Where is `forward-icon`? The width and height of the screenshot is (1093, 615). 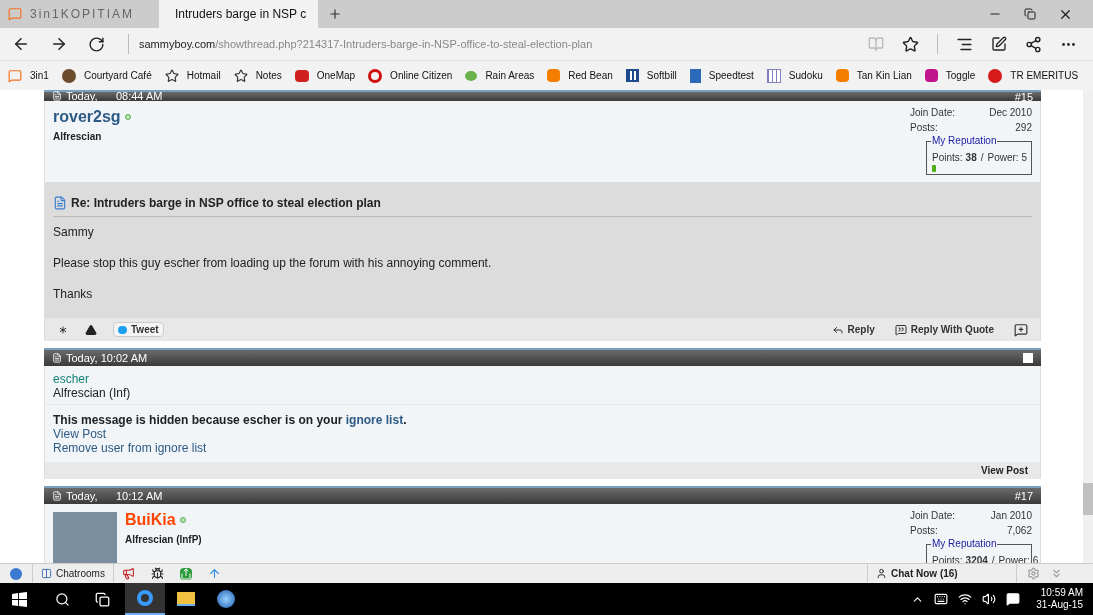 forward-icon is located at coordinates (59, 44).